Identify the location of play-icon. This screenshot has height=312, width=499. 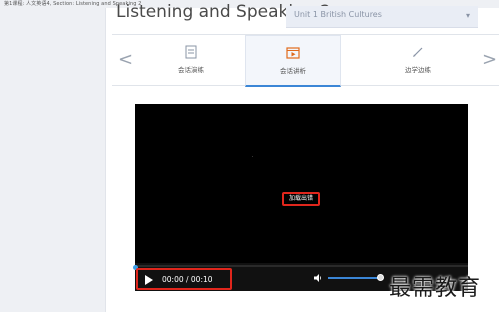
(149, 280).